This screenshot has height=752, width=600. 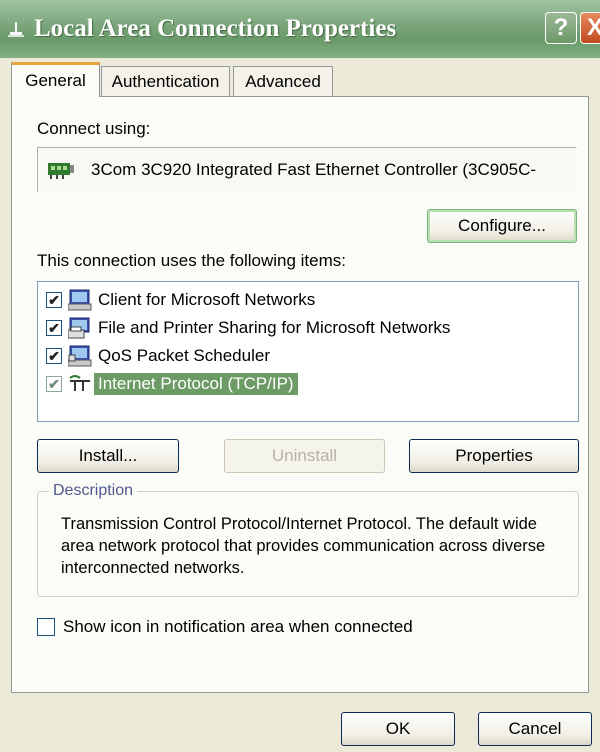 I want to click on title-bar: Local Area Connection Properties ? X, so click(x=300, y=29).